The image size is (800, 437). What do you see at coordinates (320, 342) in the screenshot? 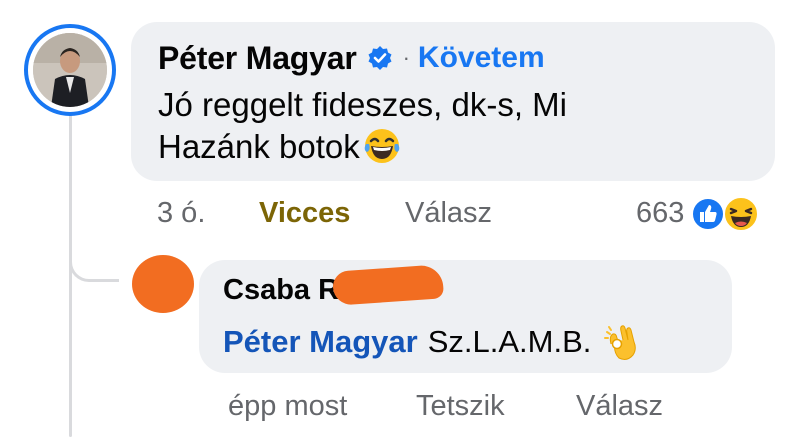
I see `mention-link: Péter Magyar` at bounding box center [320, 342].